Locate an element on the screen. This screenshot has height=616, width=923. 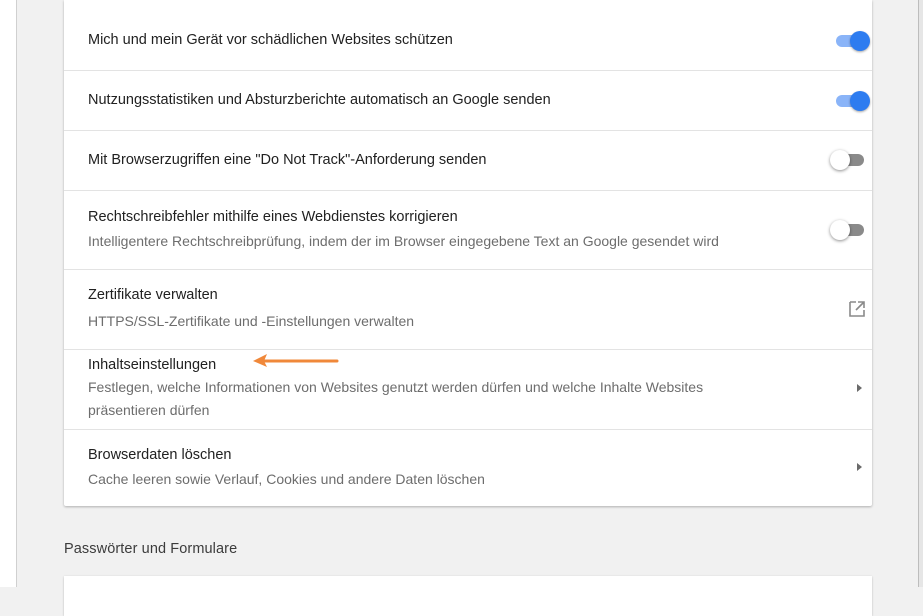
arrow-left-icon is located at coordinates (296, 360).